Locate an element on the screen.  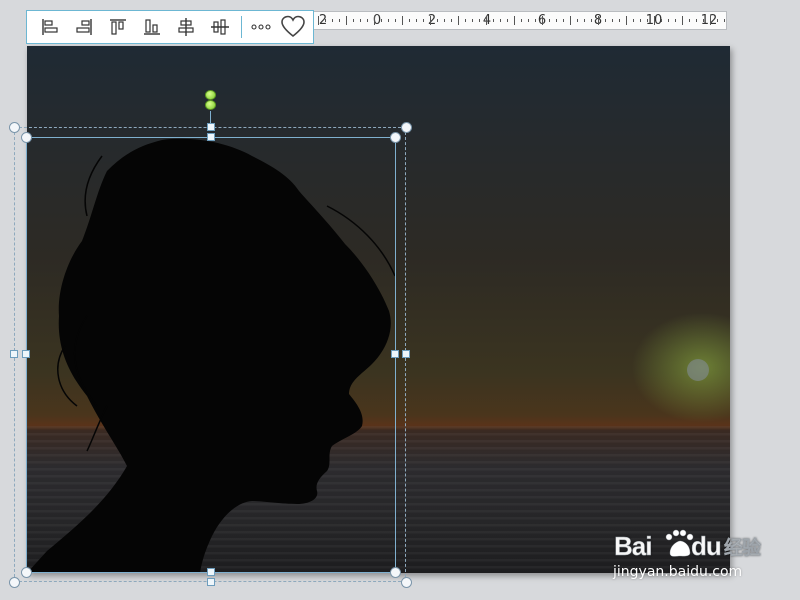
baidu-paw-logo: Bai du 经验 is located at coordinates (688, 545).